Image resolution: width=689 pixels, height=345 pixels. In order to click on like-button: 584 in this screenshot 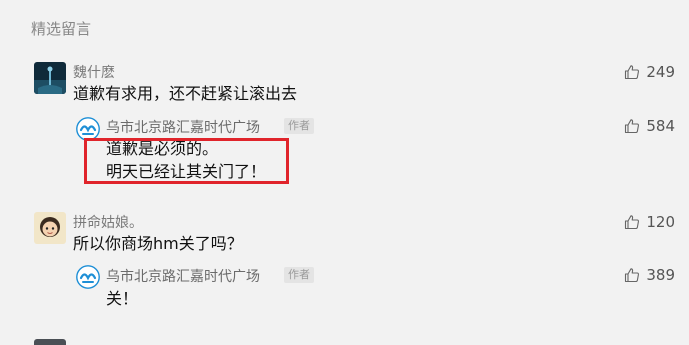, I will do `click(649, 126)`.